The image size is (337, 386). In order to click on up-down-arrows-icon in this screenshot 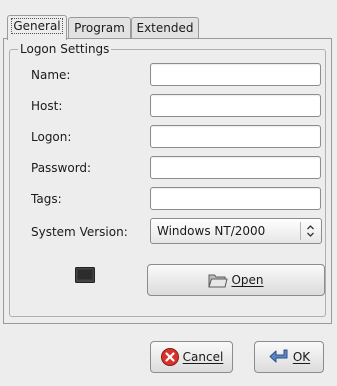, I will do `click(310, 231)`.